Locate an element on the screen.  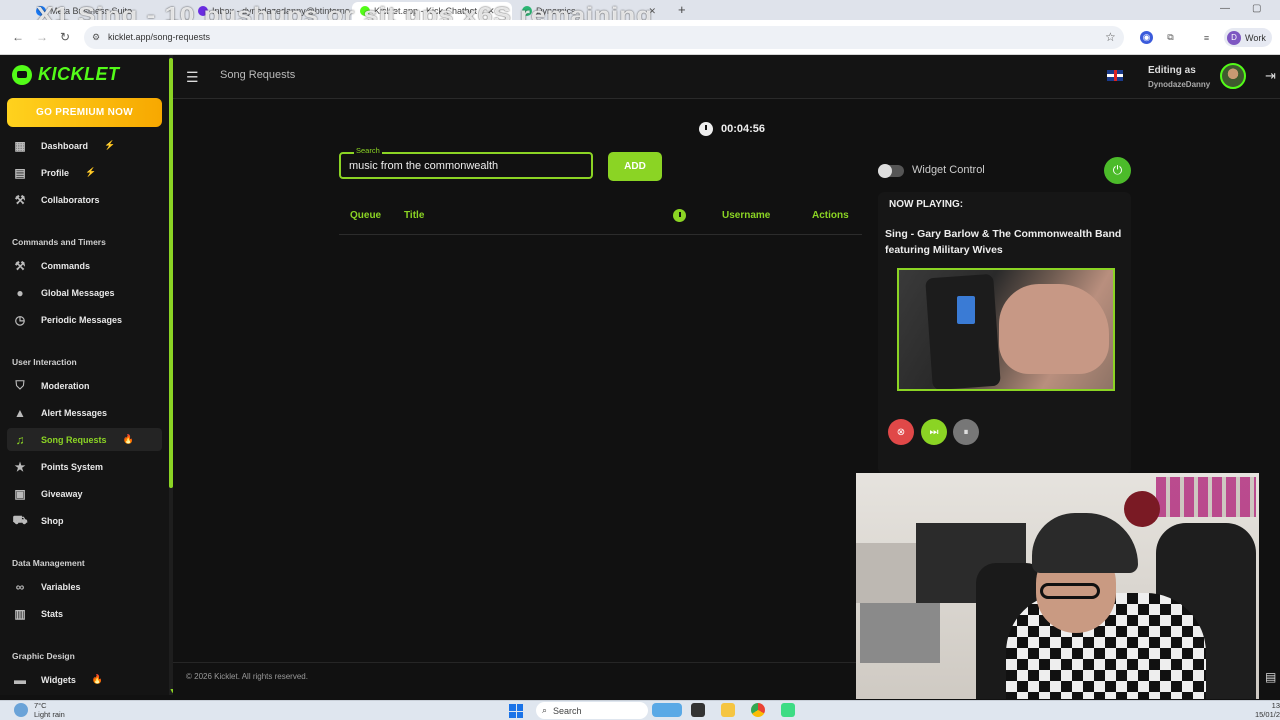
sidebar-item-giveaway: ▣ Giveaway is located at coordinates (84, 493).